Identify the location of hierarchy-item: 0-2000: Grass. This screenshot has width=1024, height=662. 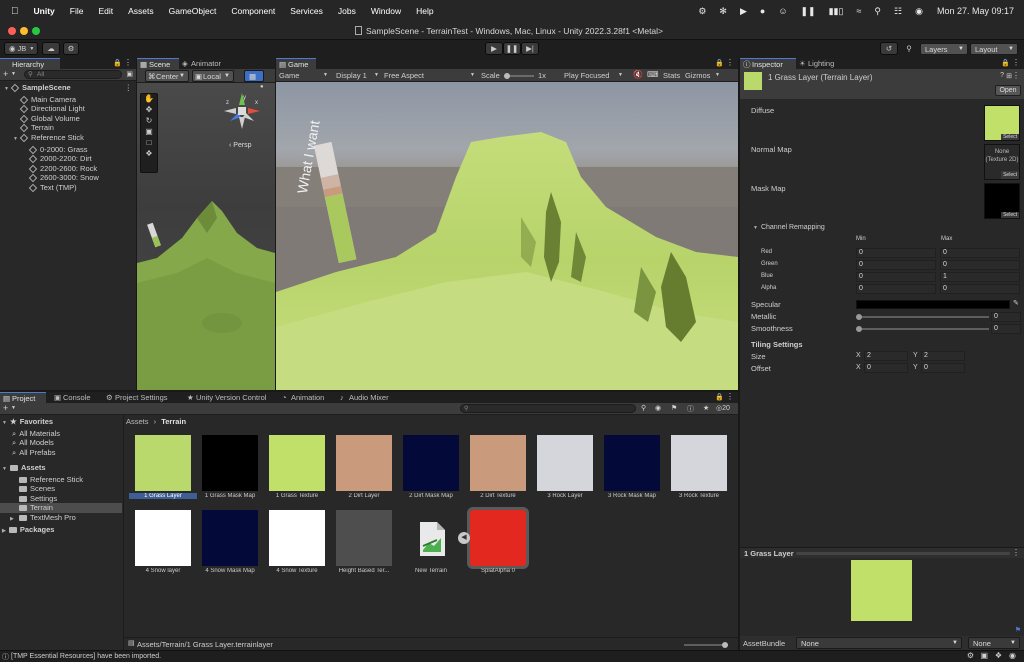
(68, 150).